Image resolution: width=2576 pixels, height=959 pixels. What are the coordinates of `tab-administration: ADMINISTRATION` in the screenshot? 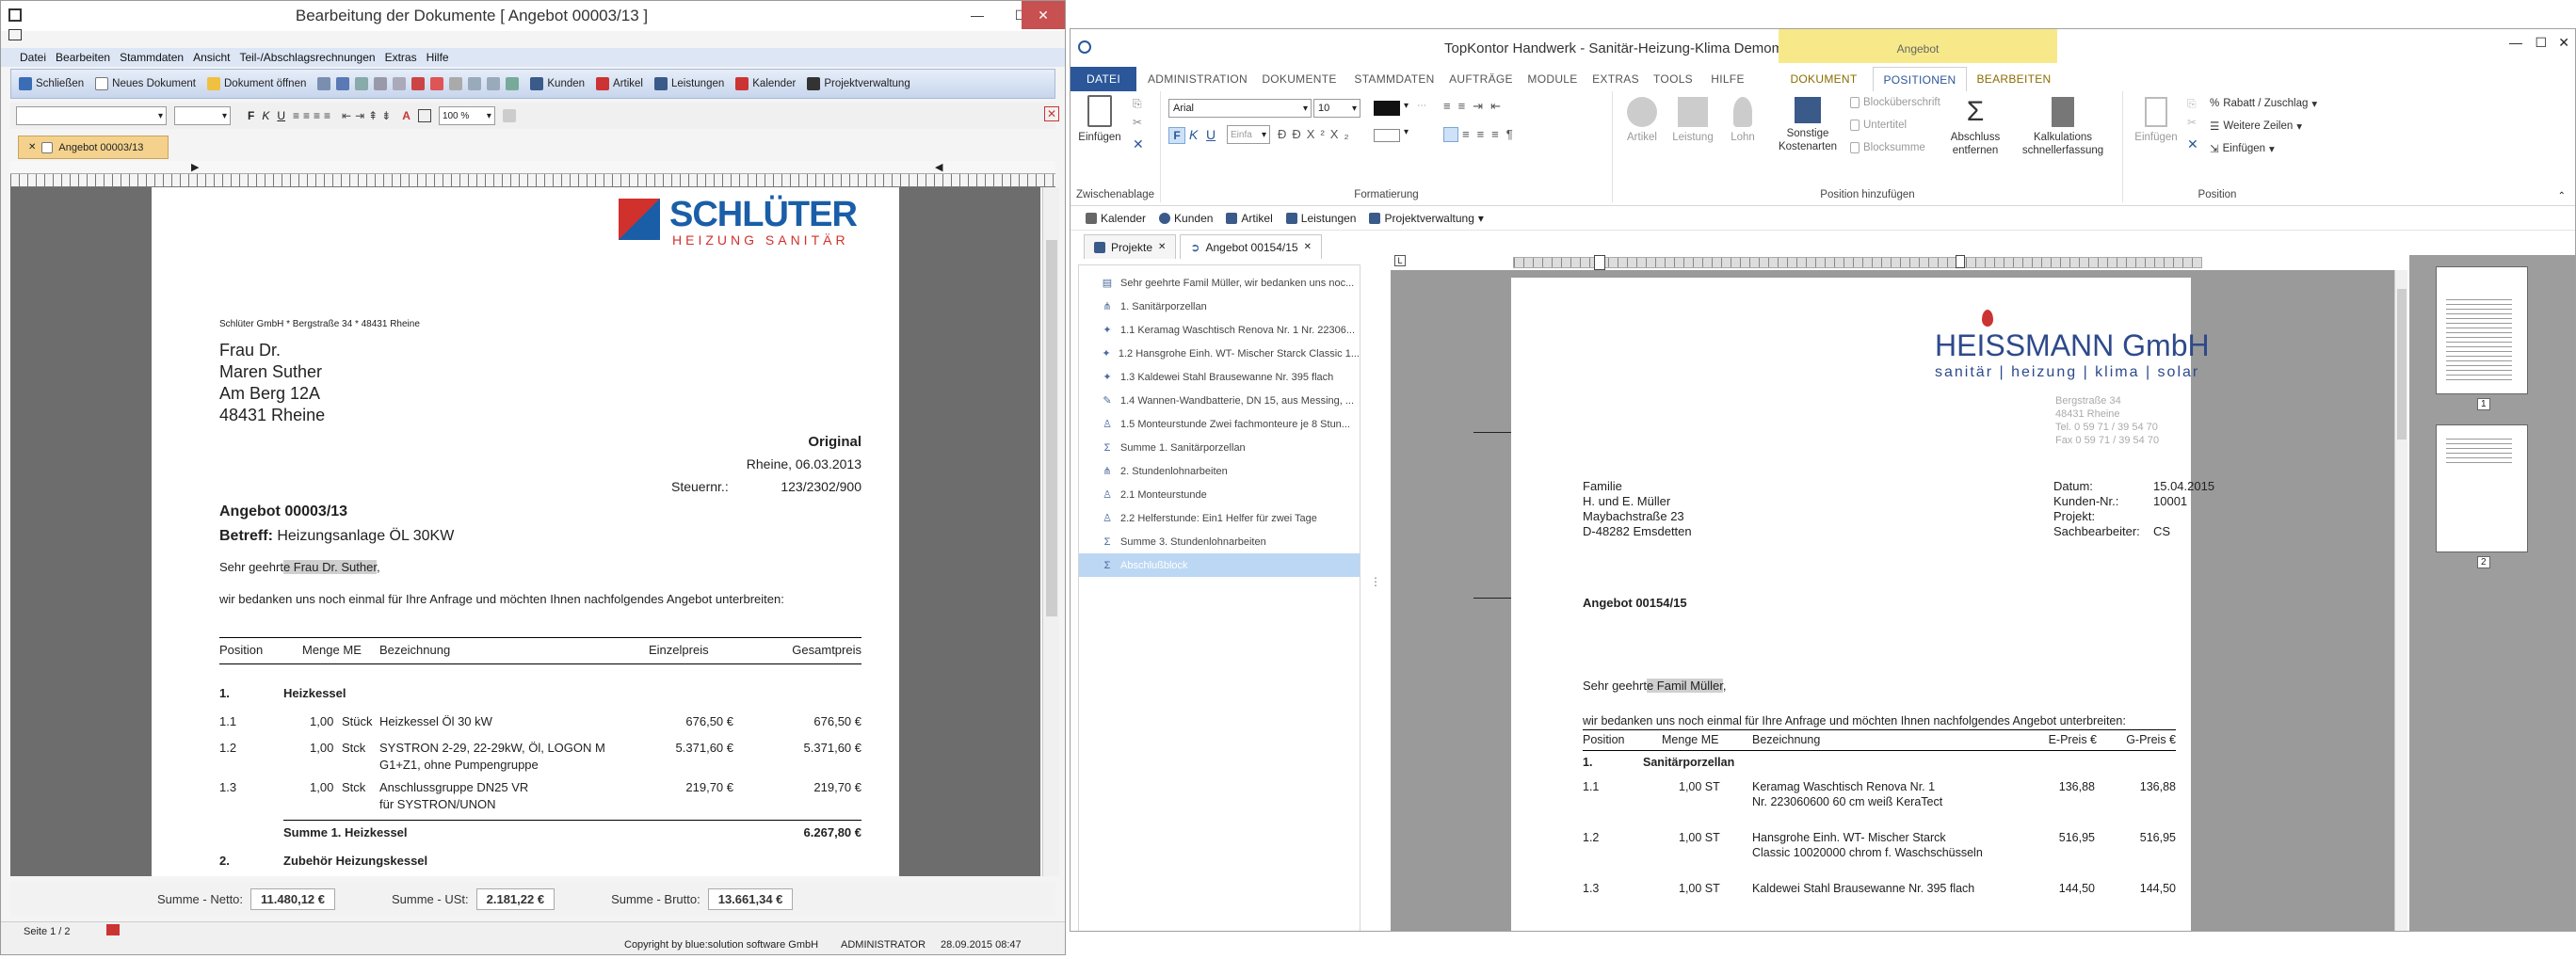 It's located at (1197, 79).